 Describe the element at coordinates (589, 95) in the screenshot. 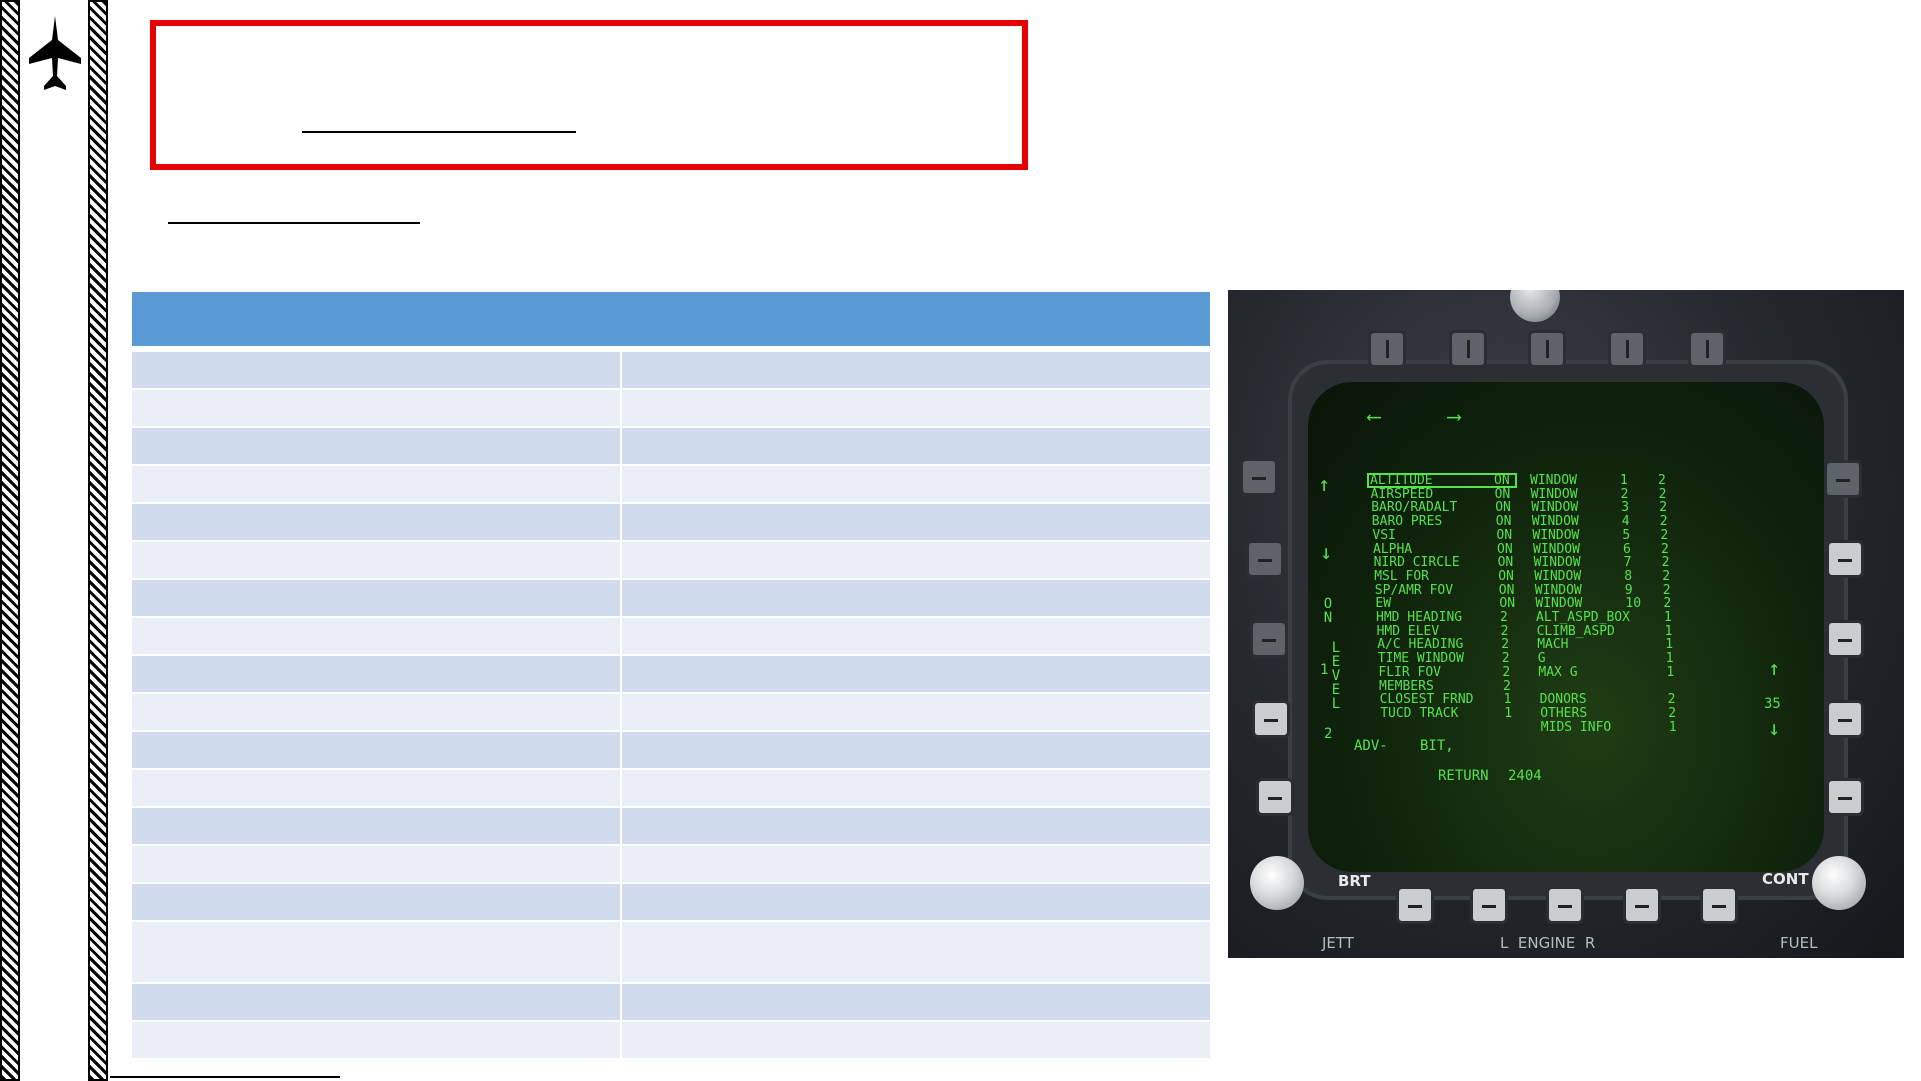

I see `header-box` at that location.